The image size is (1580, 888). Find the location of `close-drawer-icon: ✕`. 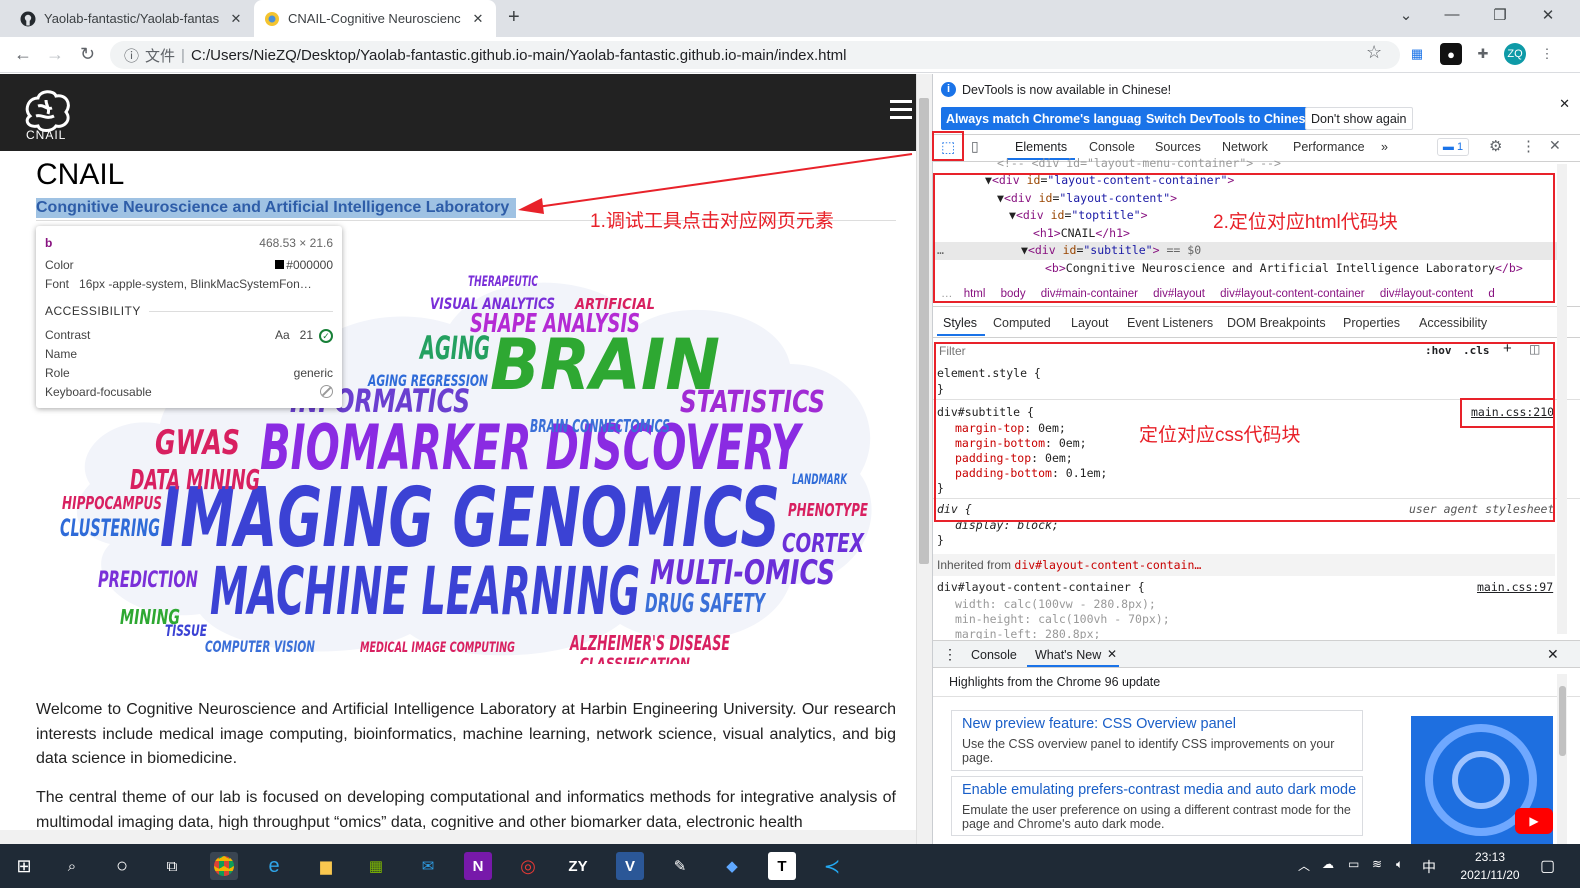

close-drawer-icon: ✕ is located at coordinates (1553, 654).